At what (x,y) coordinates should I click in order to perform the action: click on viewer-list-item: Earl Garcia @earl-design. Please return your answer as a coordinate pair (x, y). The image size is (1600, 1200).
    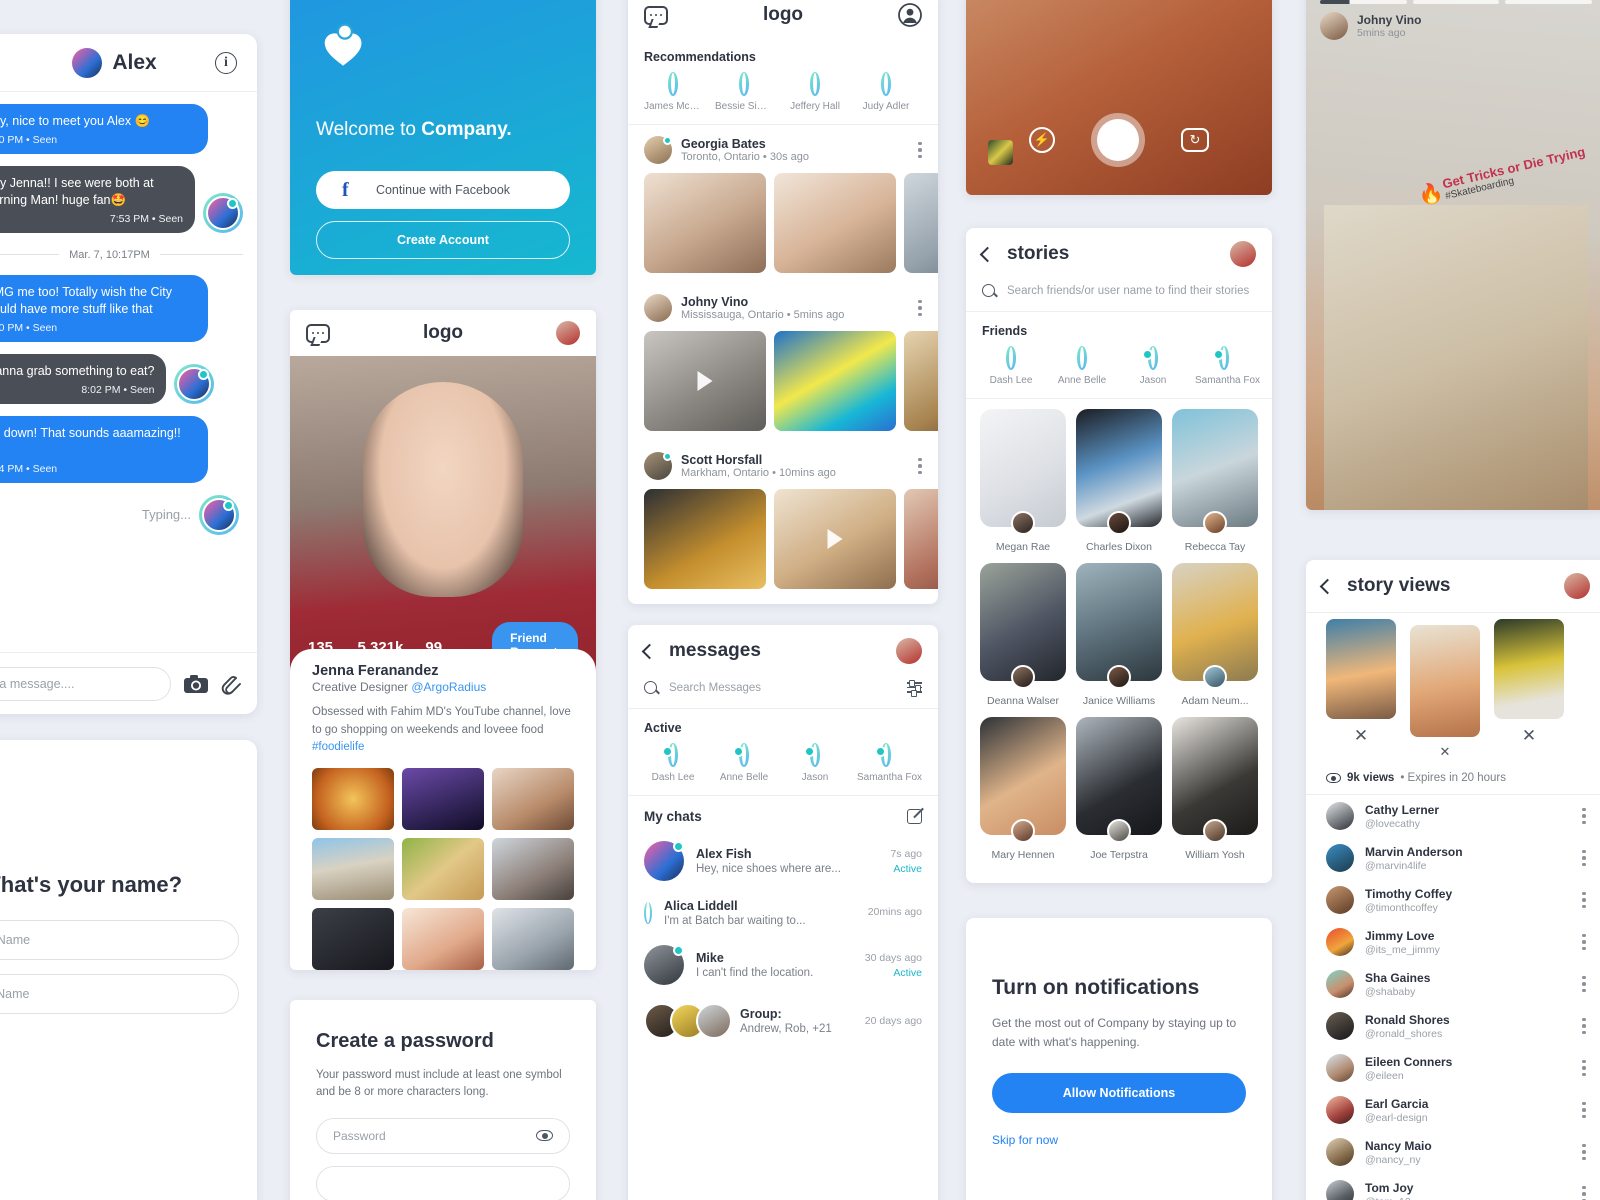
    Looking at the image, I should click on (1453, 1110).